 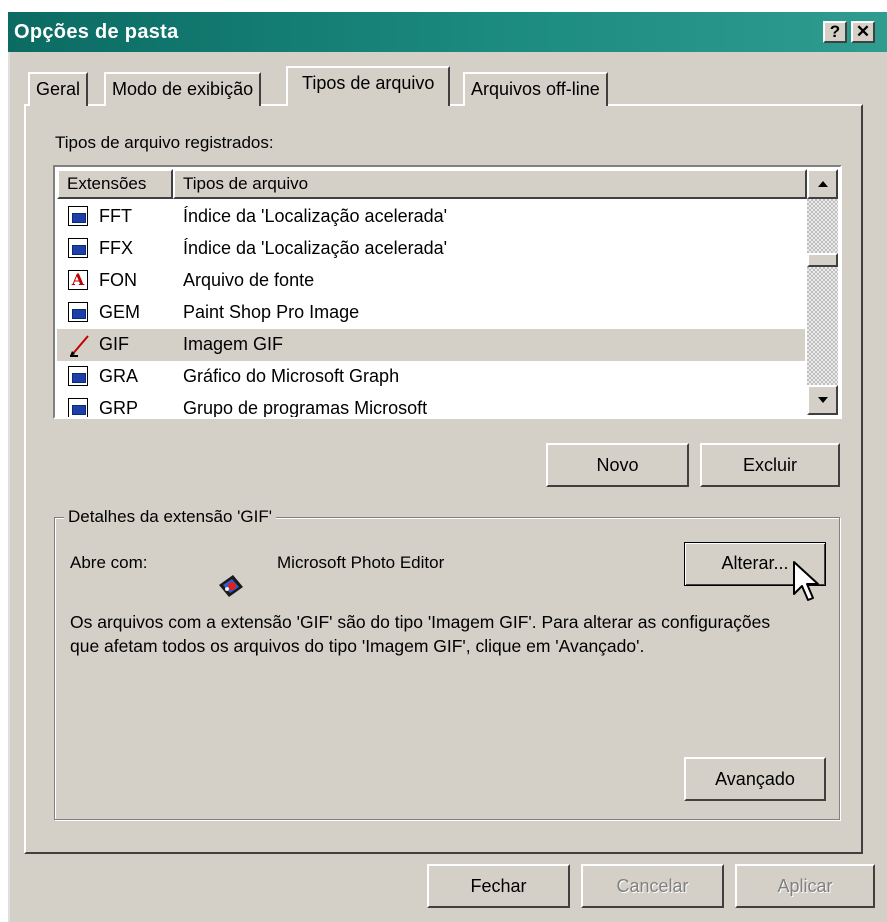 What do you see at coordinates (164, 142) in the screenshot?
I see `registered-types-label: Tipos de arquivo registrados:` at bounding box center [164, 142].